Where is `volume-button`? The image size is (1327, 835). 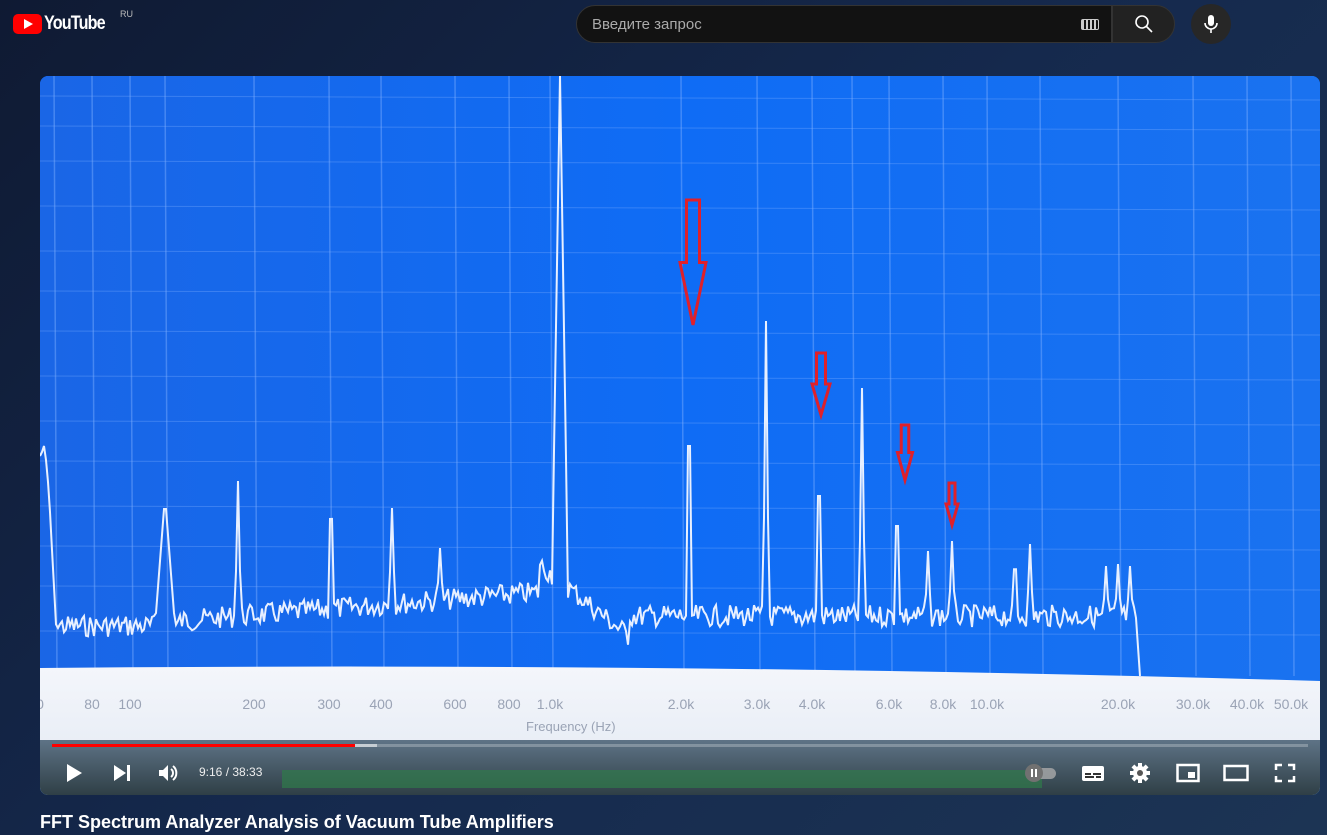
volume-button is located at coordinates (169, 773).